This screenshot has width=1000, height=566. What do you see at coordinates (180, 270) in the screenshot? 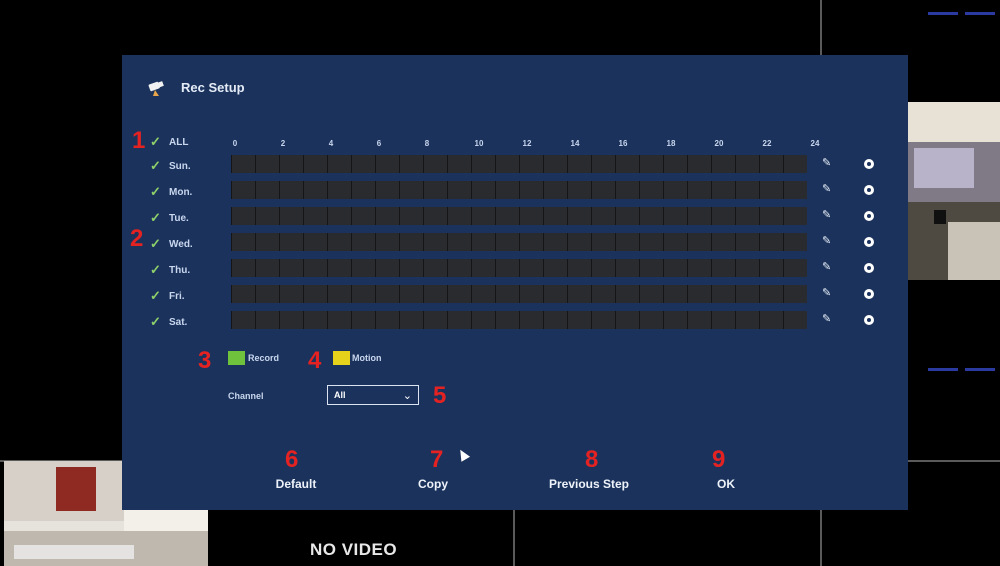
I see `day-label: Thu.` at bounding box center [180, 270].